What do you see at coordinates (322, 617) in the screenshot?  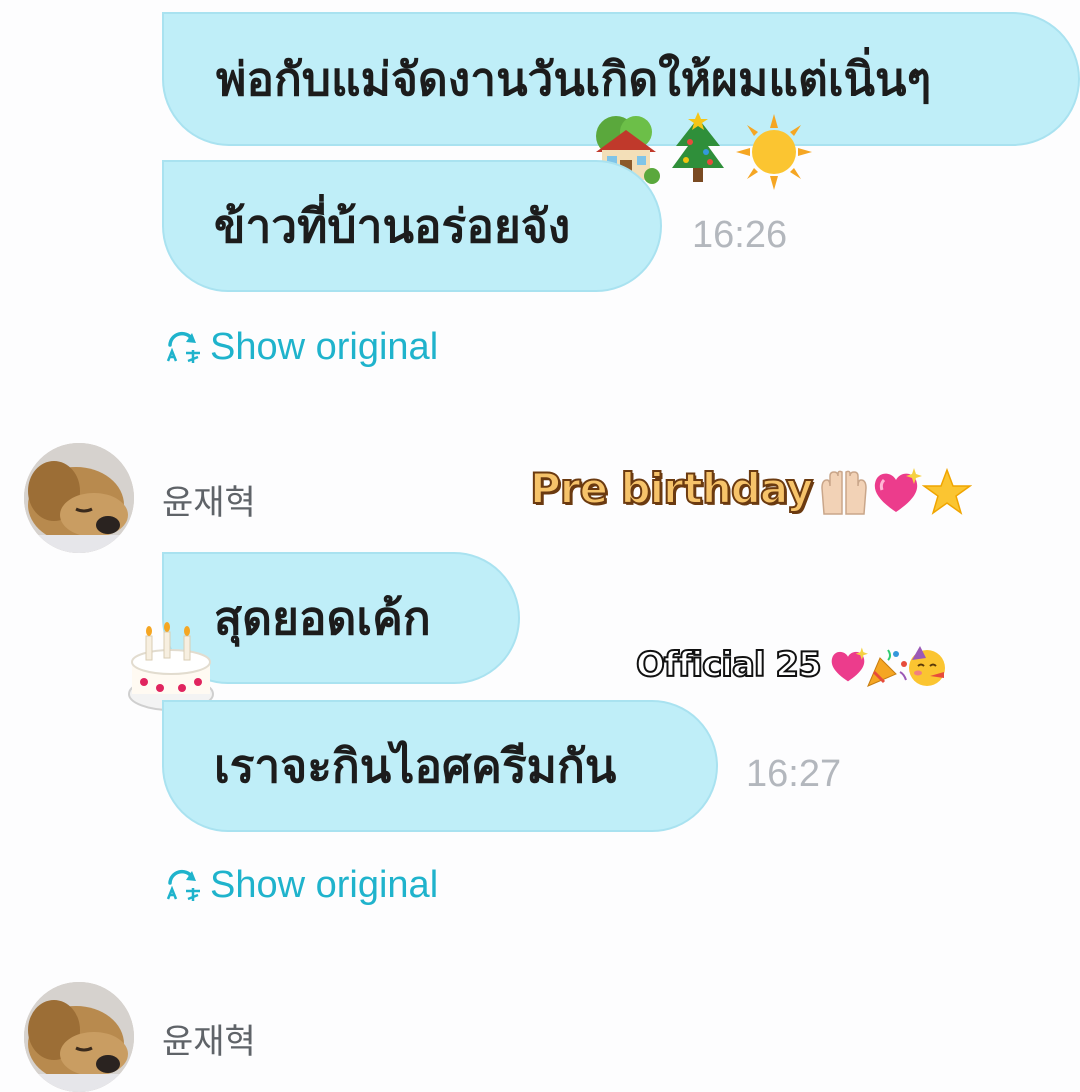 I see `message-text: สุดยอดเค้ก` at bounding box center [322, 617].